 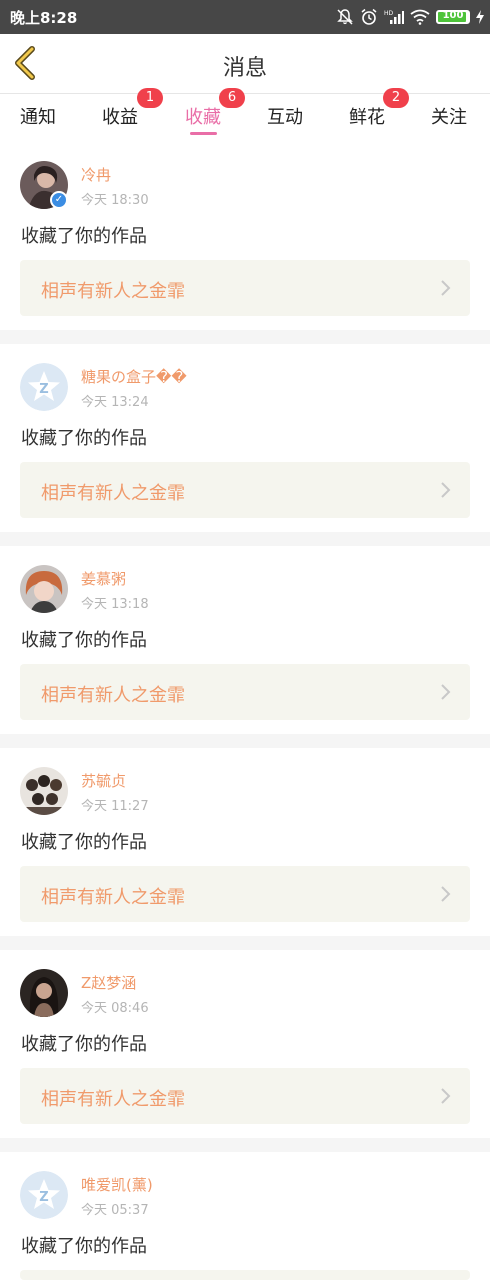 What do you see at coordinates (232, 98) in the screenshot?
I see `favorites-badge: 6` at bounding box center [232, 98].